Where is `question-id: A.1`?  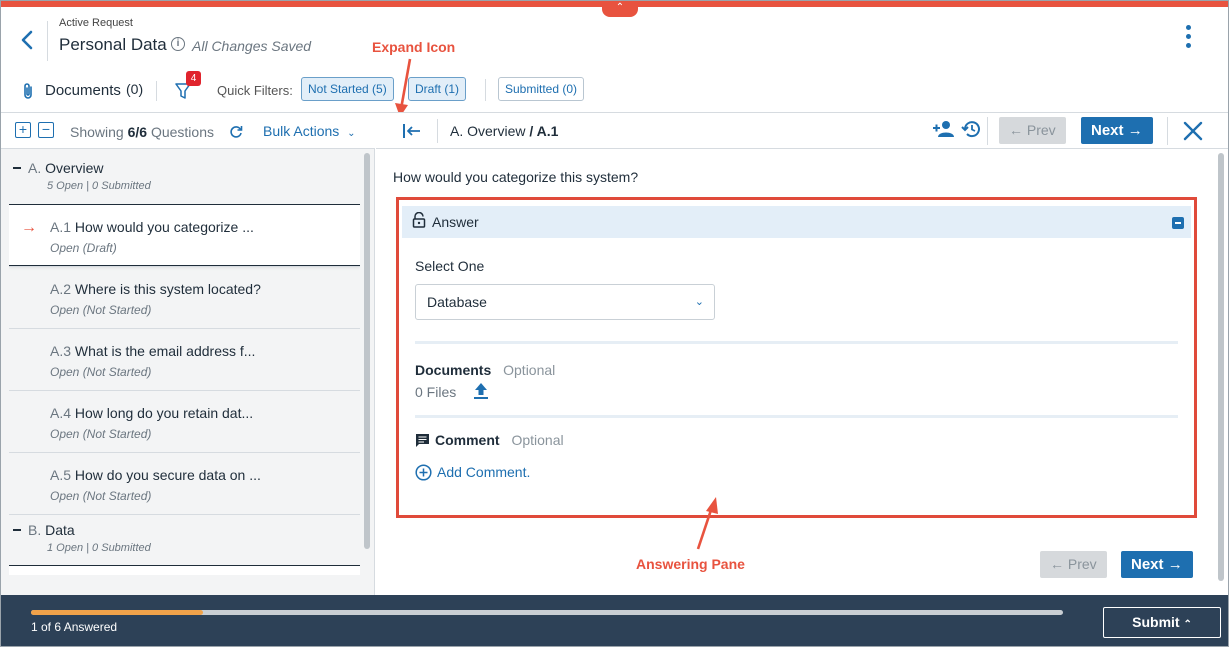
question-id: A.1 is located at coordinates (61, 227).